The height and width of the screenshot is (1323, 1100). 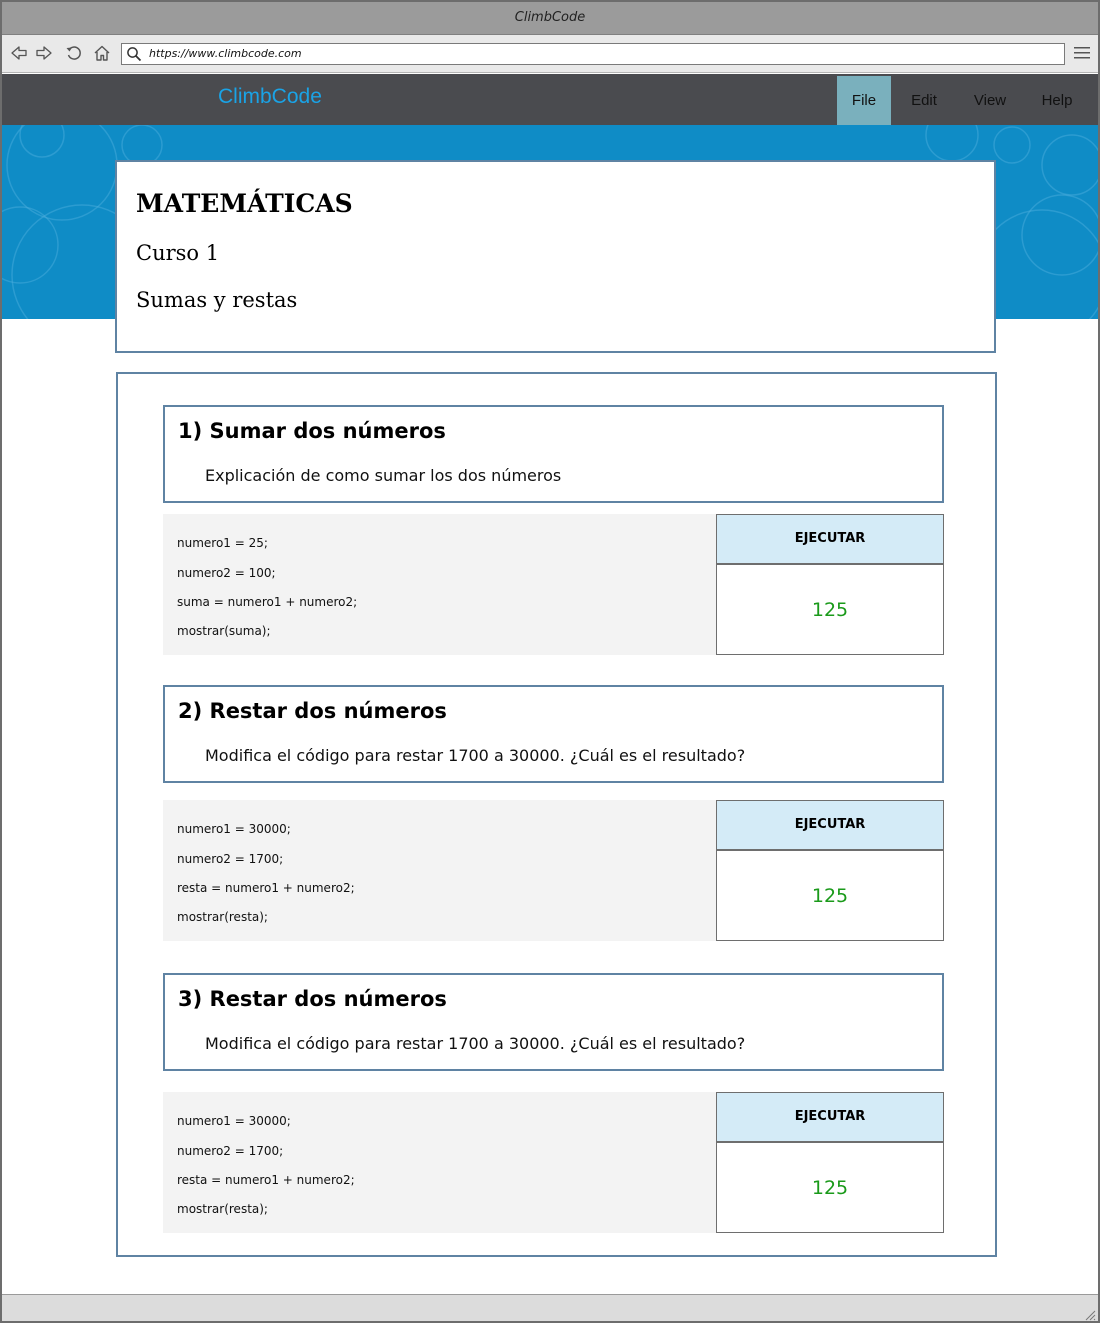 I want to click on browser-toolbar: https://www.climbcode.com, so click(x=550, y=54).